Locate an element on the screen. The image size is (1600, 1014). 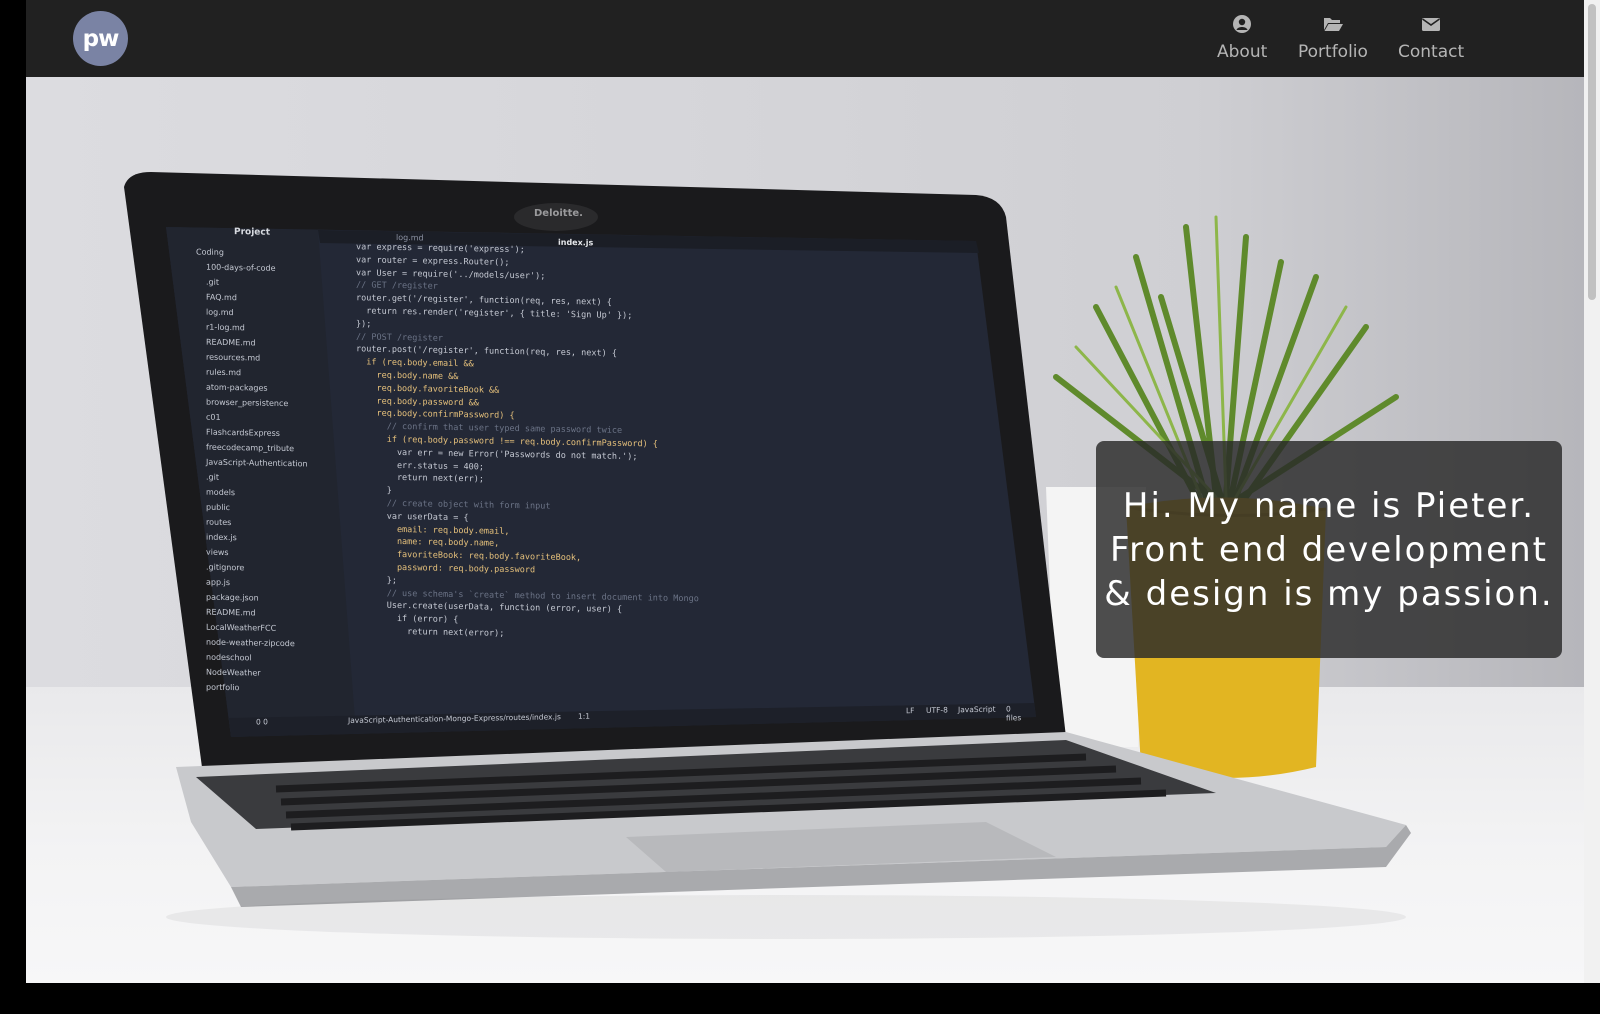
nav-portfolio: Portfolio is located at coordinates (1333, 38).